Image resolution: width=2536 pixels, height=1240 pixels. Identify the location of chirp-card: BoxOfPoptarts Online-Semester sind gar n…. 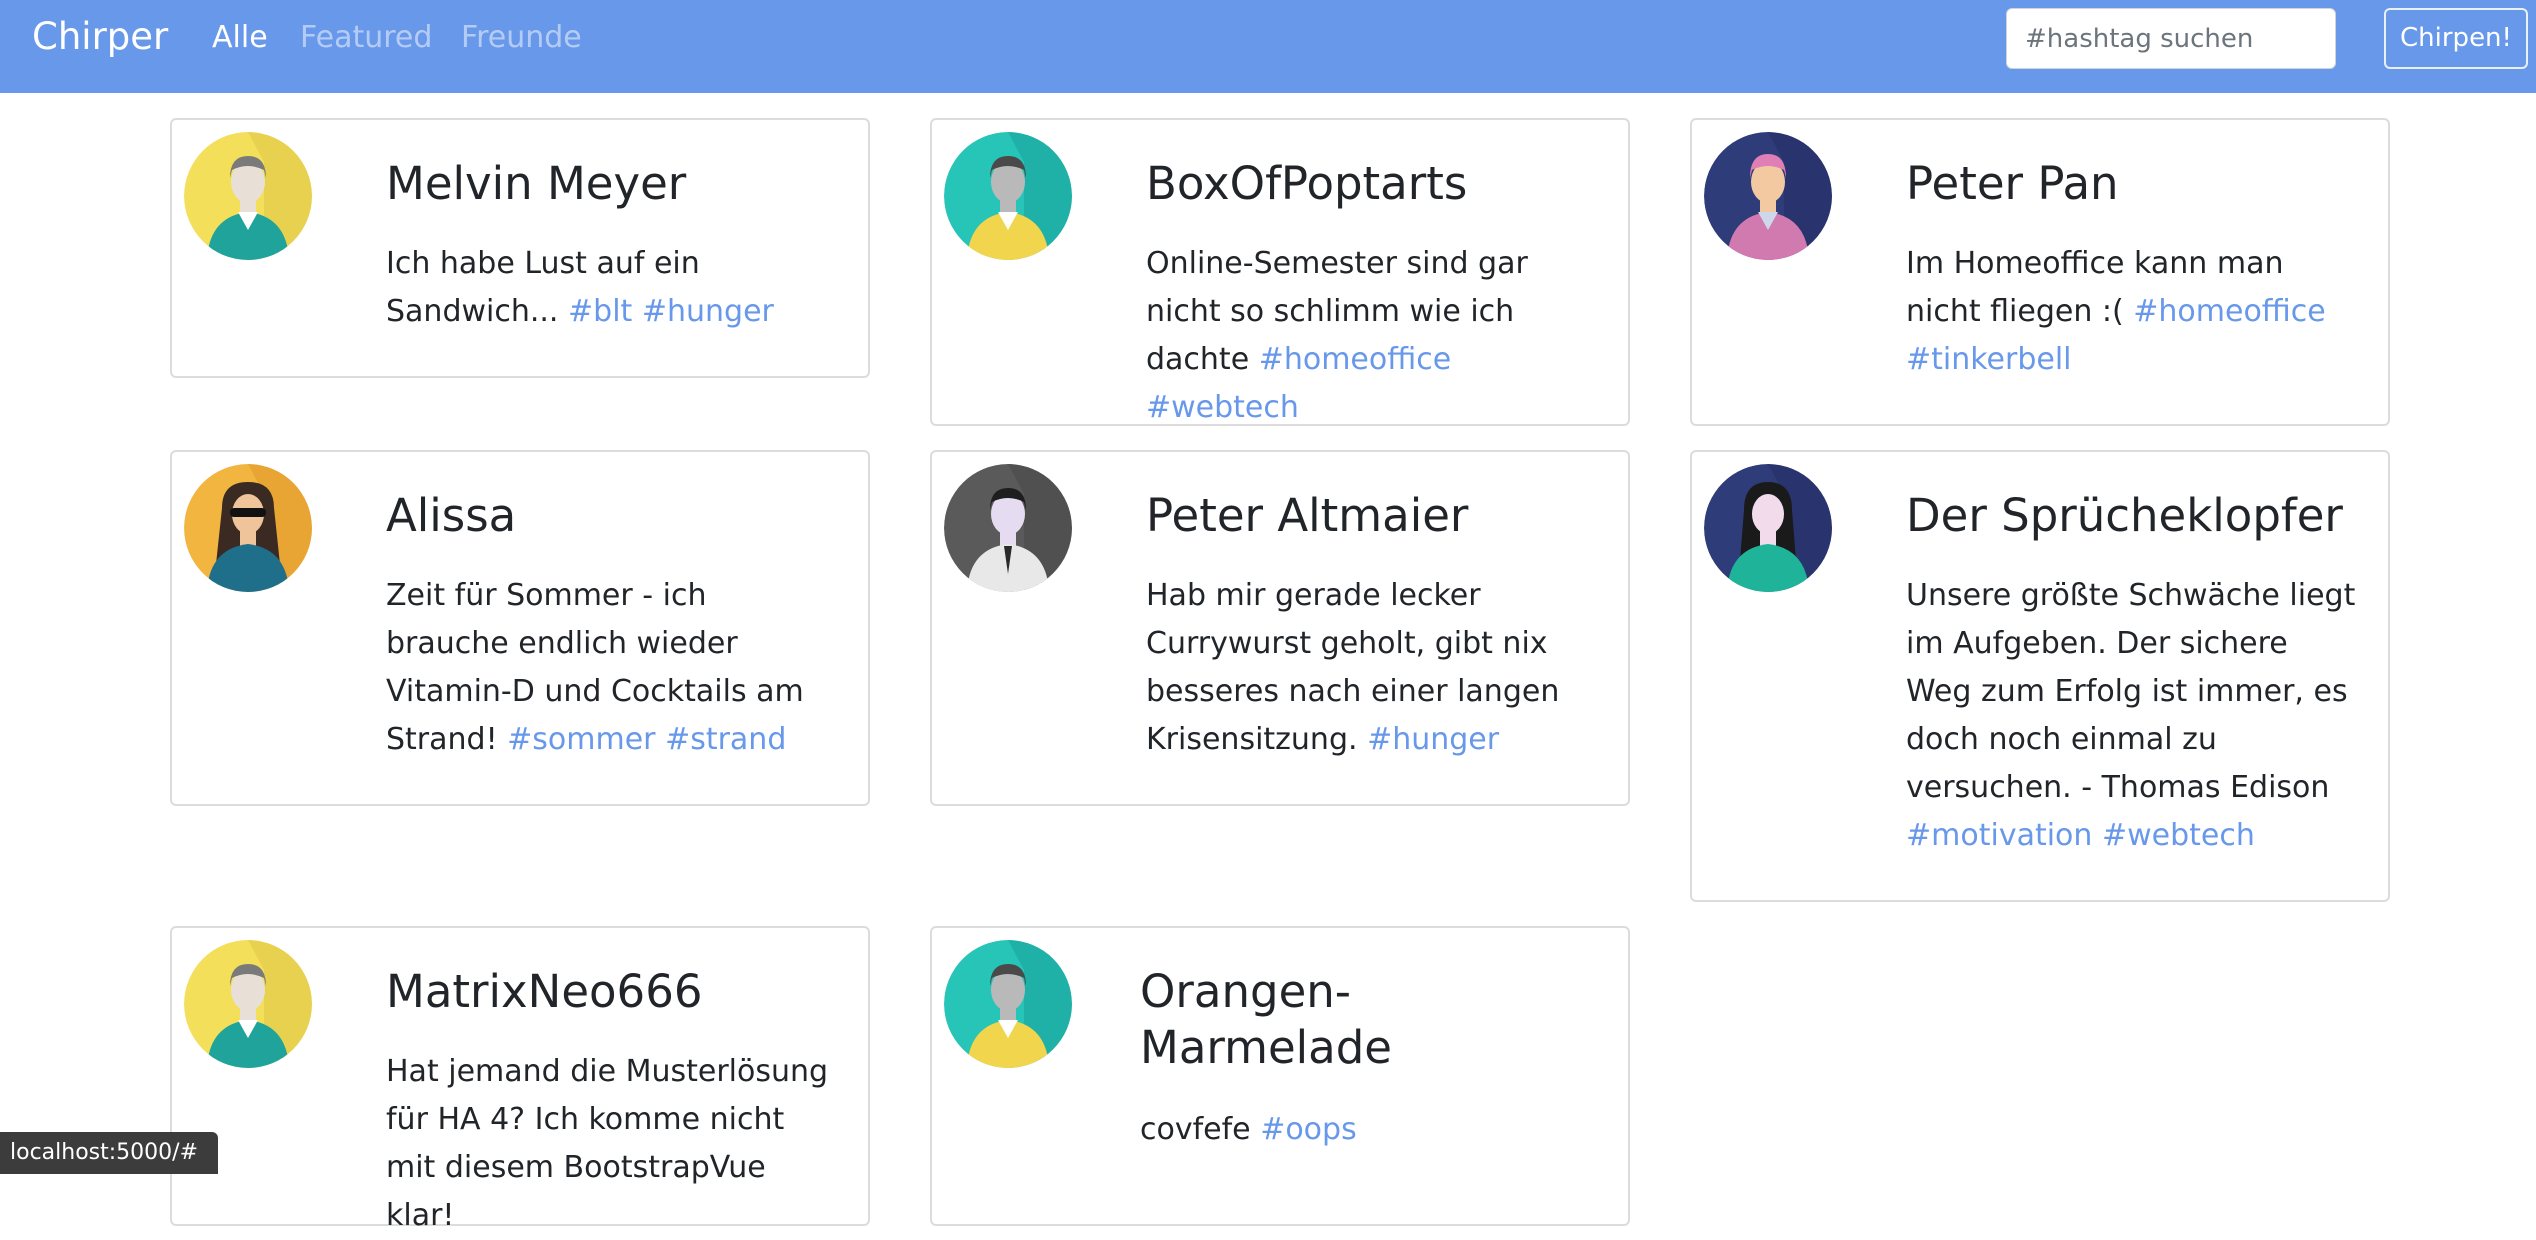
(1280, 272).